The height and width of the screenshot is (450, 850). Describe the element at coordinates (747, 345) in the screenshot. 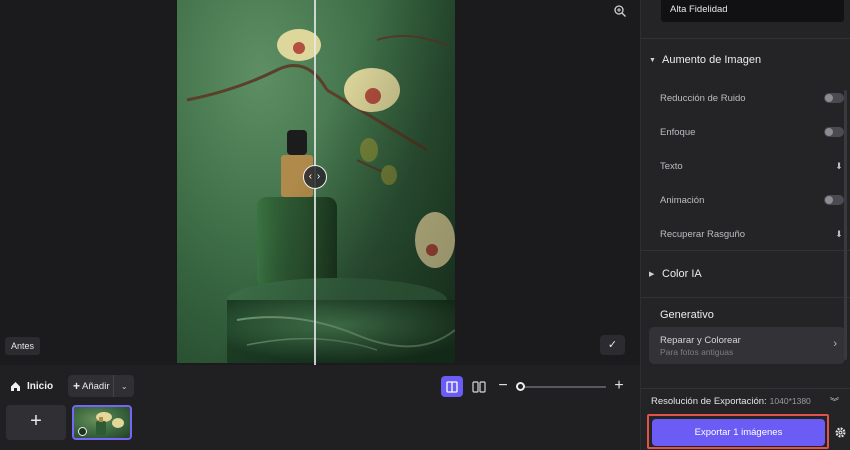

I see `repair-colorize-card: Reparar y Colorear Para fotos antiguas ›` at that location.